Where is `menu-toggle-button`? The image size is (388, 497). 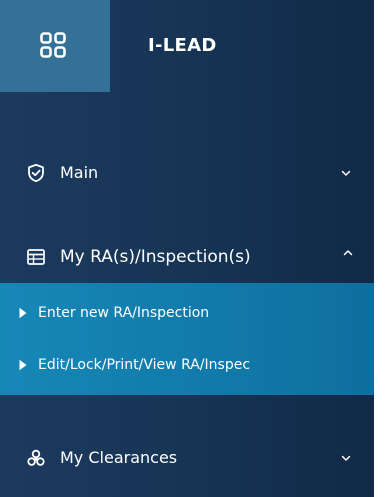 menu-toggle-button is located at coordinates (55, 46).